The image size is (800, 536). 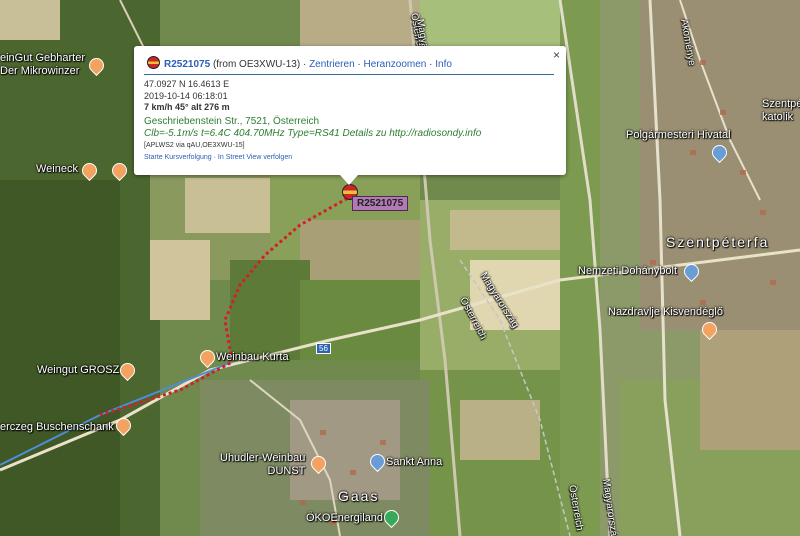 What do you see at coordinates (57, 427) in the screenshot?
I see `place-label-buschenschank: erczeg Buschenschank` at bounding box center [57, 427].